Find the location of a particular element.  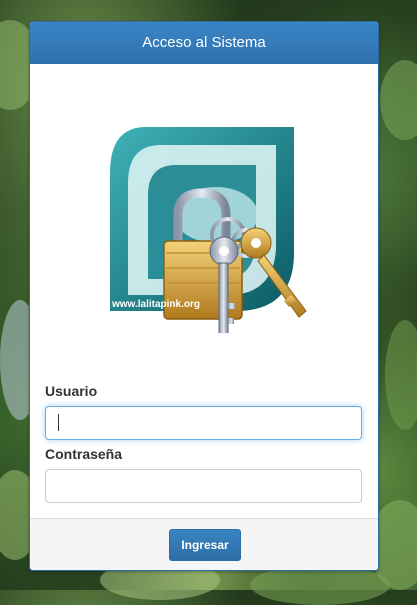

panel-heading: Acceso al Sistema is located at coordinates (204, 43).